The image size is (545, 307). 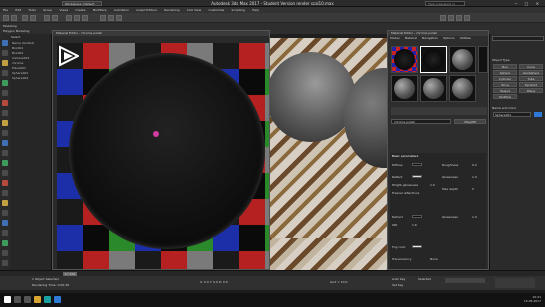 What do you see at coordinates (417, 216) in the screenshot?
I see `refract-swatch` at bounding box center [417, 216].